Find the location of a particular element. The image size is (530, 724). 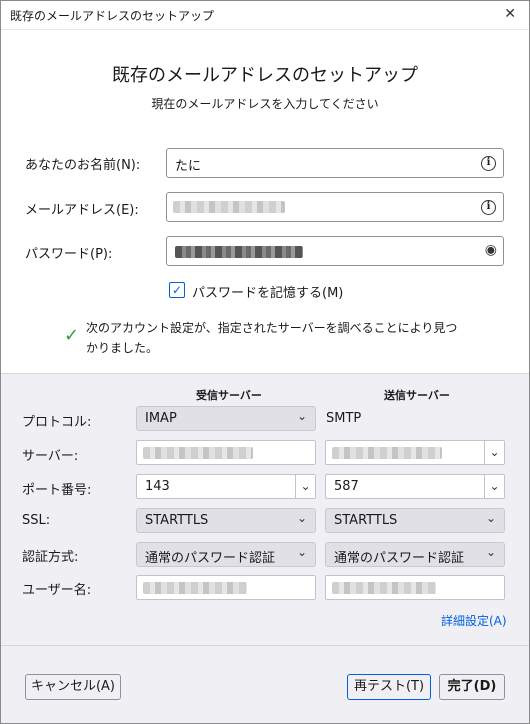

outgoing-server-redacted is located at coordinates (387, 453).